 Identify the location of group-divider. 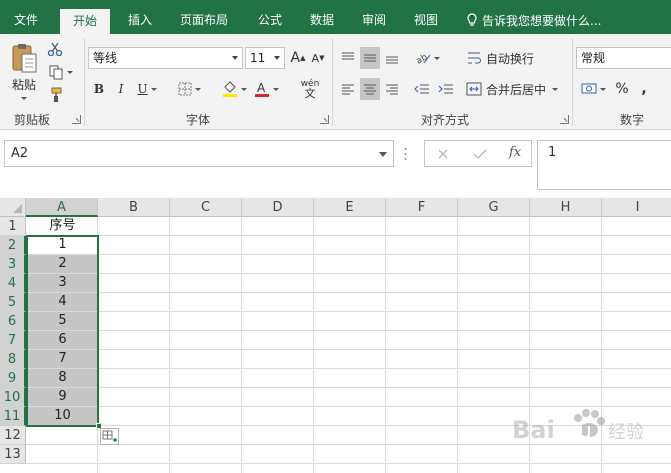
(572, 82).